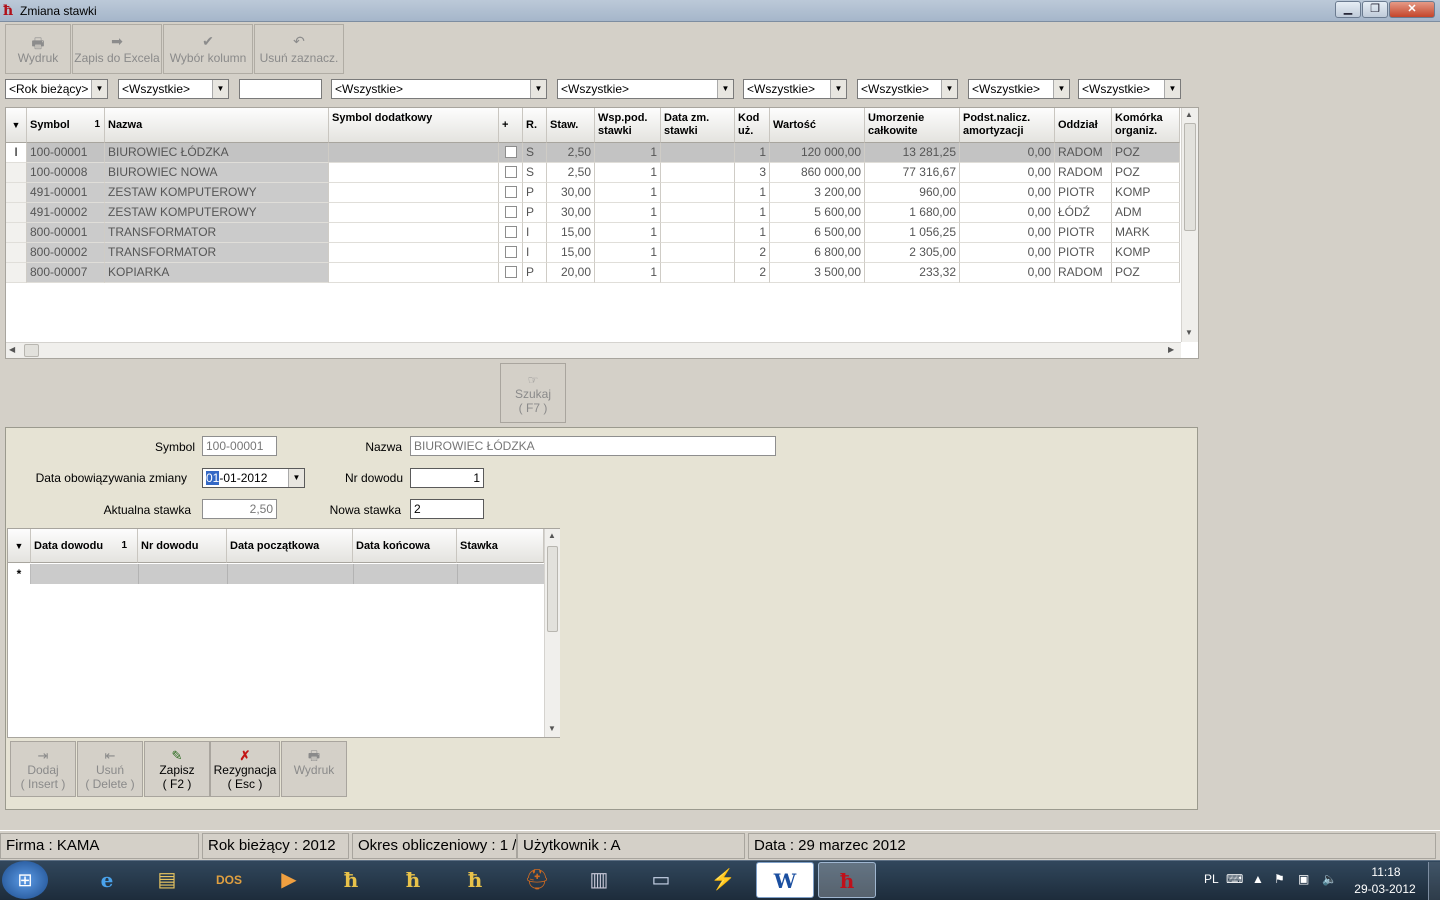 This screenshot has width=1440, height=900. I want to click on clock-date: 29-03-2012, so click(1385, 889).